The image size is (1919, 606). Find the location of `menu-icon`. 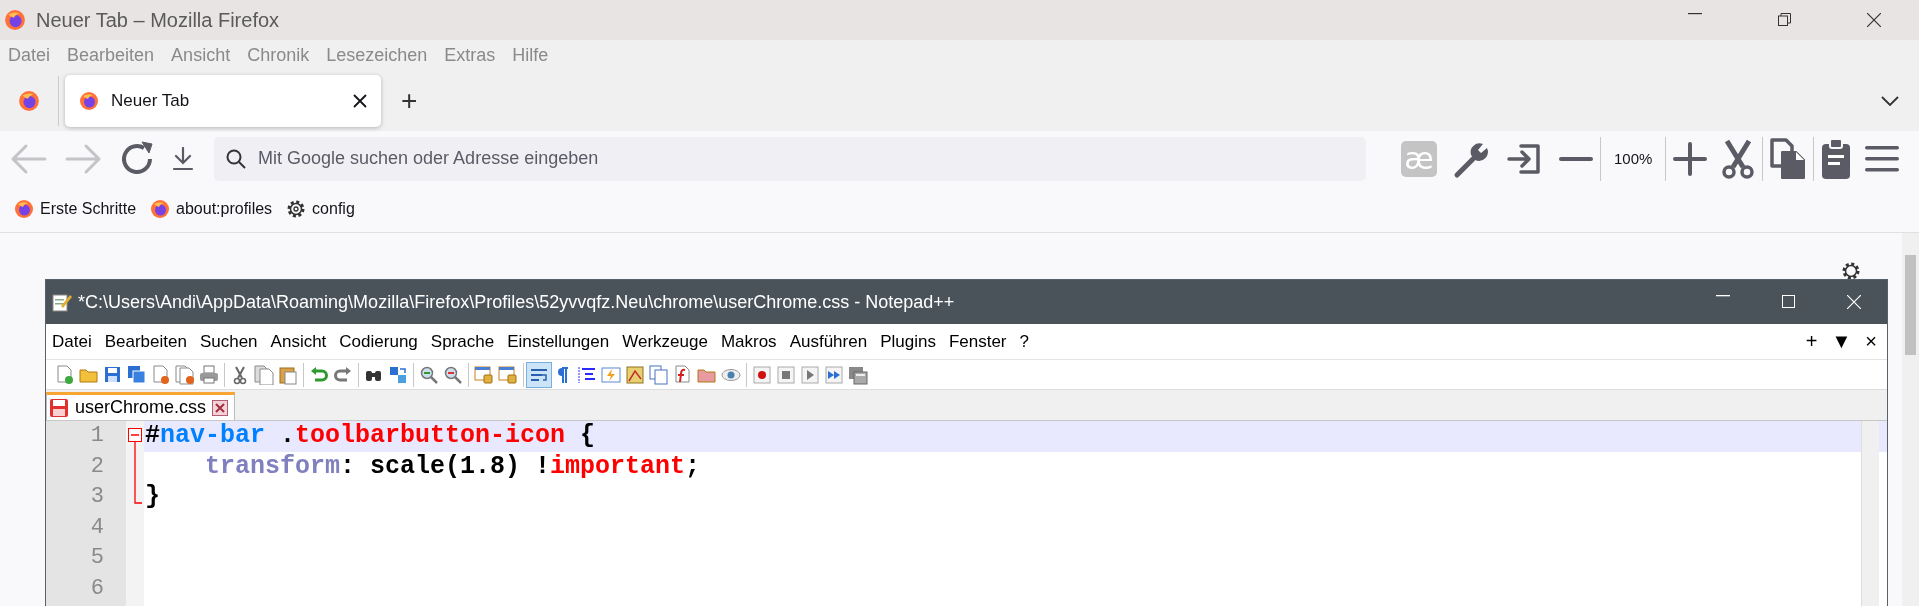

menu-icon is located at coordinates (1882, 158).